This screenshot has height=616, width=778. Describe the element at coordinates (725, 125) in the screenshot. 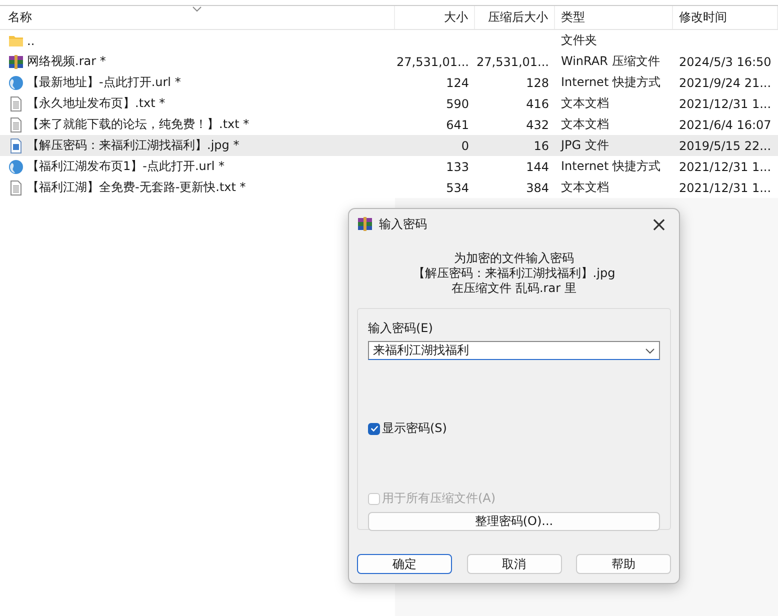

I see `table-cell: 2021/6/4 16:07` at that location.